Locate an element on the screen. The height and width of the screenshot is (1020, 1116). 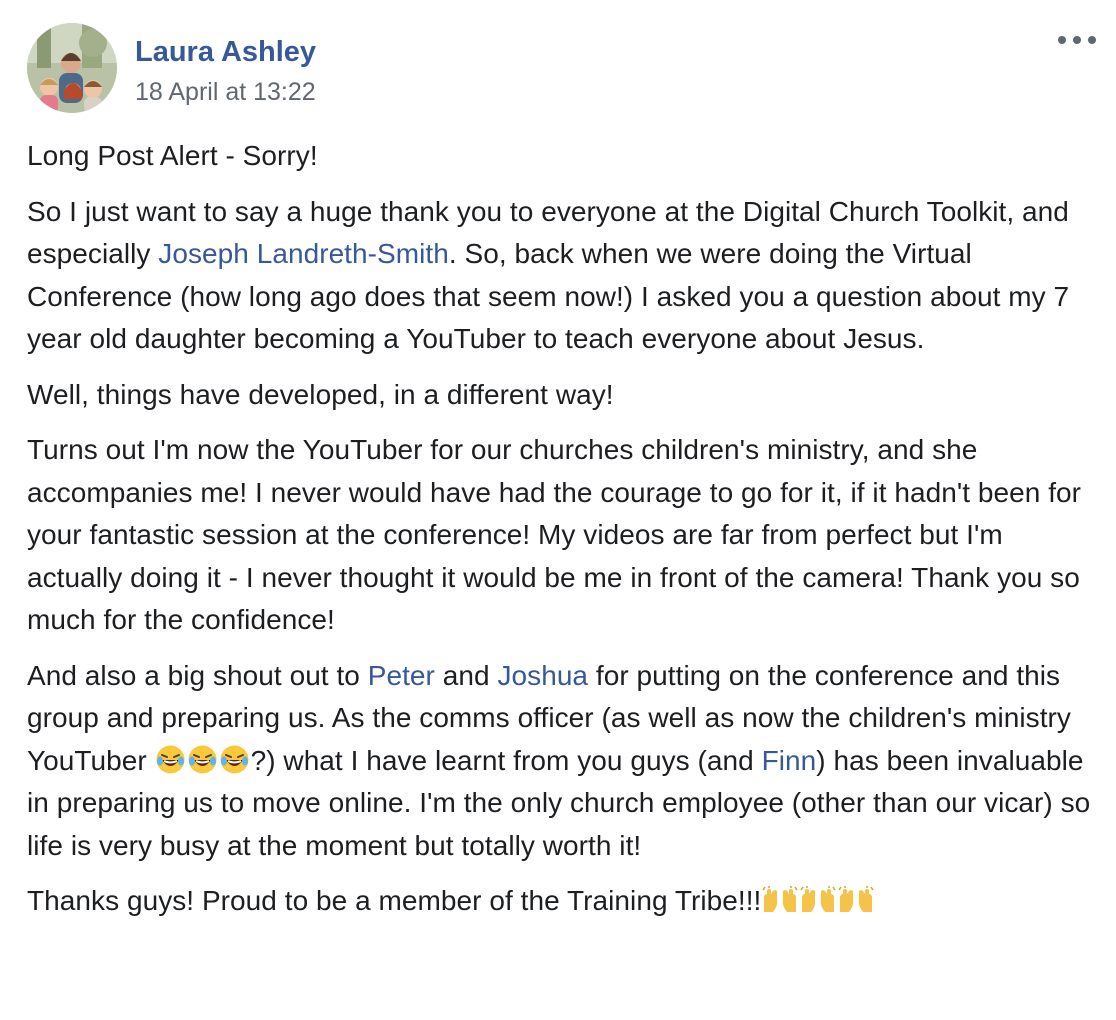
text: ?) what I have learnt from you guys (and is located at coordinates (506, 760).